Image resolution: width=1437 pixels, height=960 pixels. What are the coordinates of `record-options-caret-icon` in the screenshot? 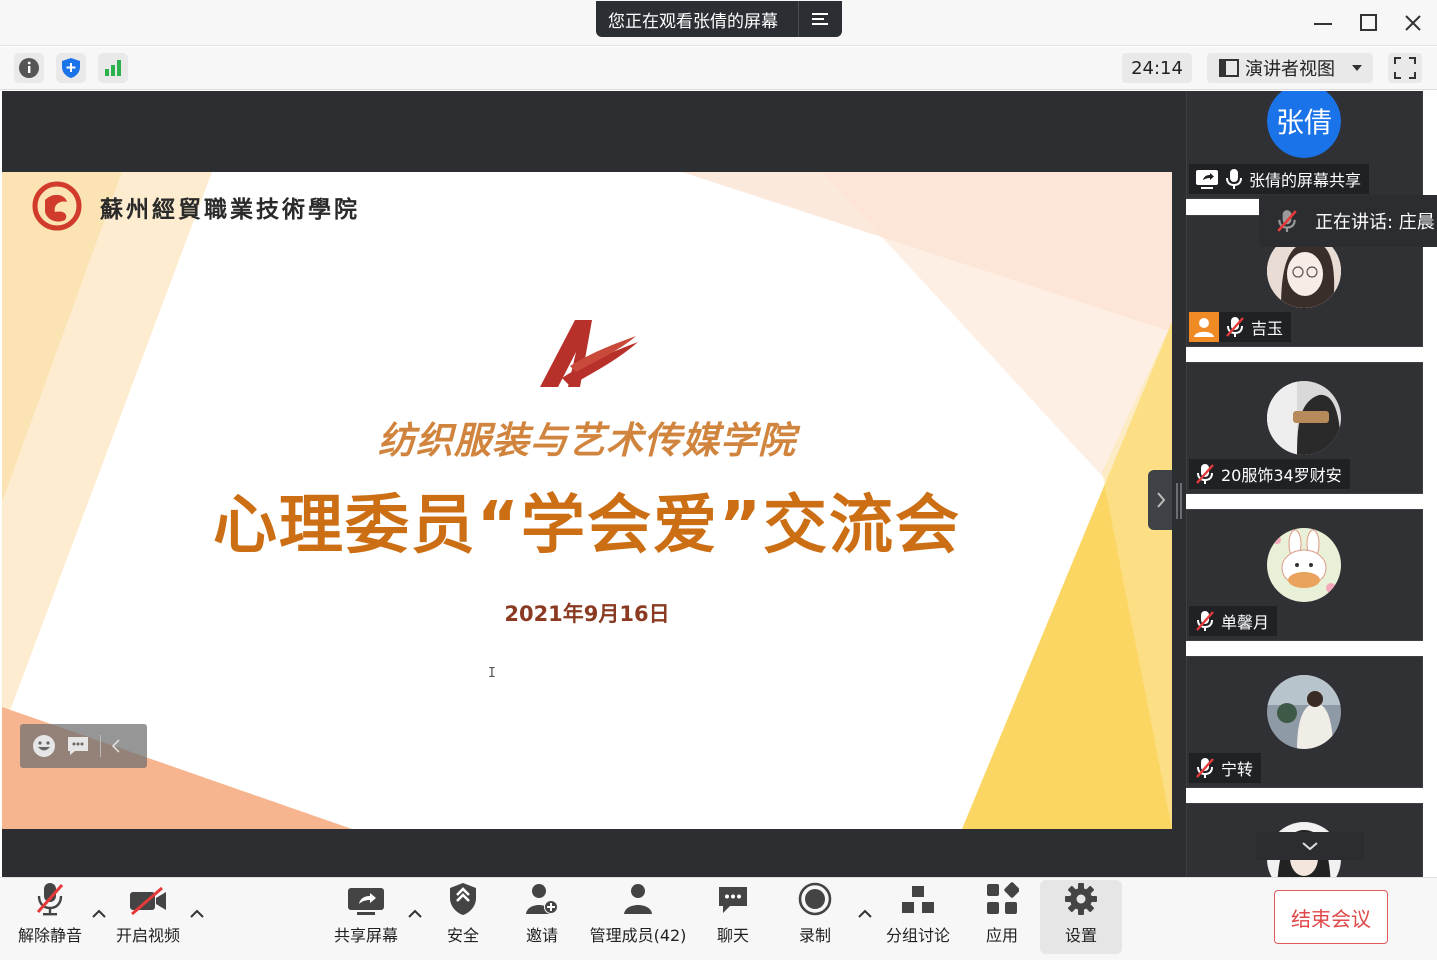 It's located at (865, 914).